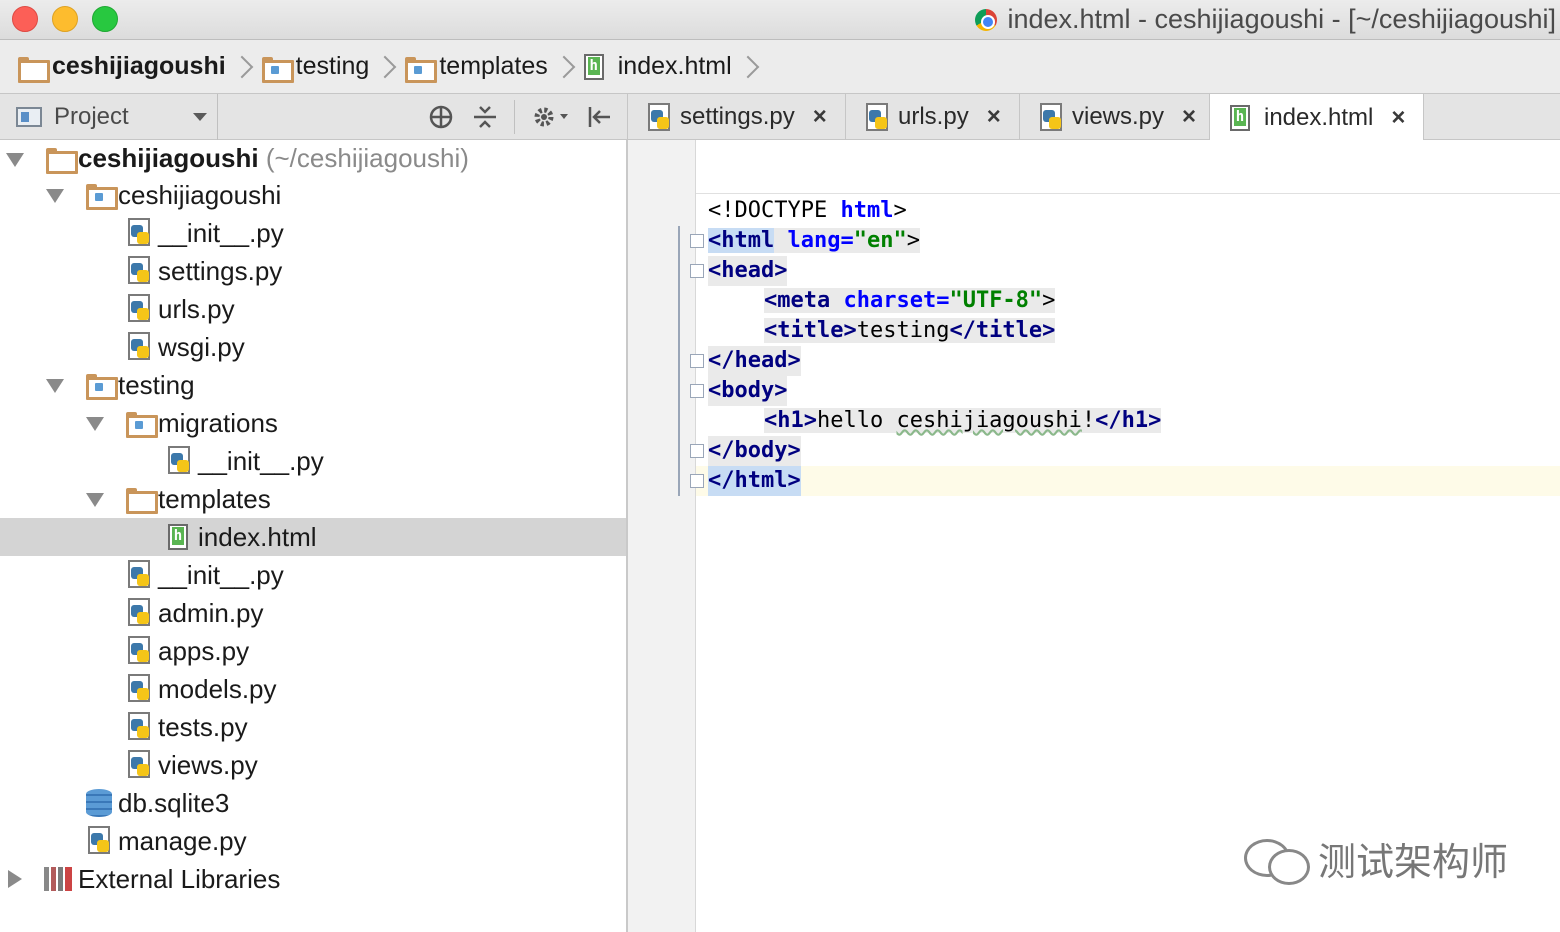  Describe the element at coordinates (313, 651) in the screenshot. I see `tree-item-file: apps.py` at that location.